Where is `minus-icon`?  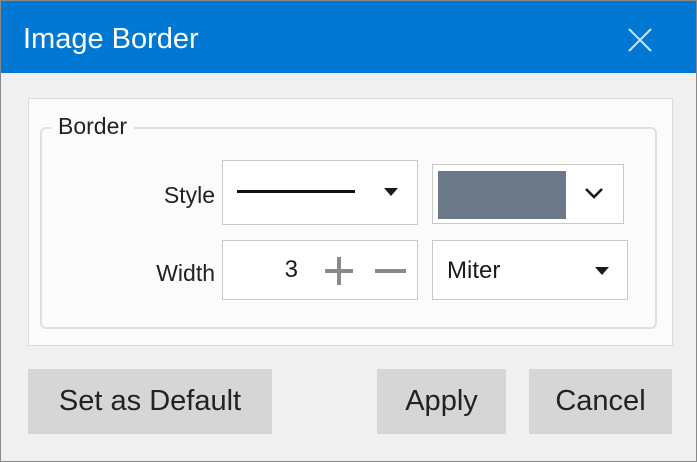 minus-icon is located at coordinates (390, 271).